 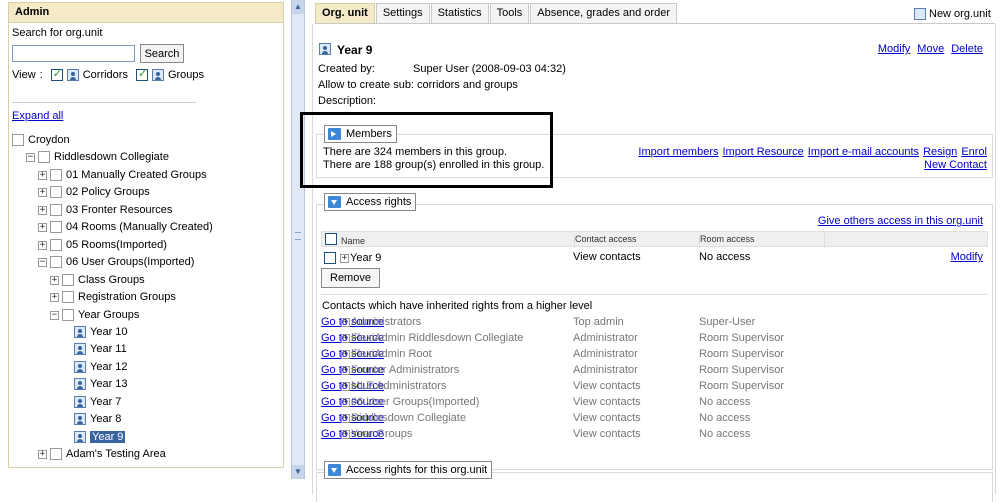 I want to click on row-modify-link: Modify, so click(x=967, y=257).